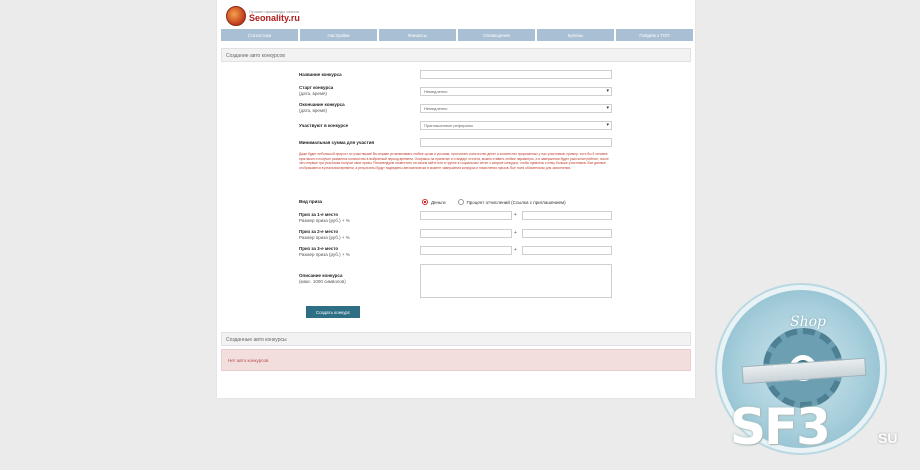  Describe the element at coordinates (316, 90) in the screenshot. I see `start-label: Старт конкурса (дата, время)` at that location.